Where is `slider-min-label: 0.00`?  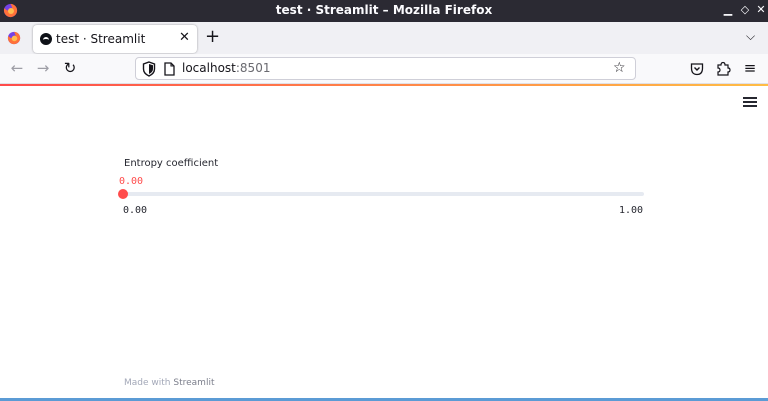 slider-min-label: 0.00 is located at coordinates (135, 210).